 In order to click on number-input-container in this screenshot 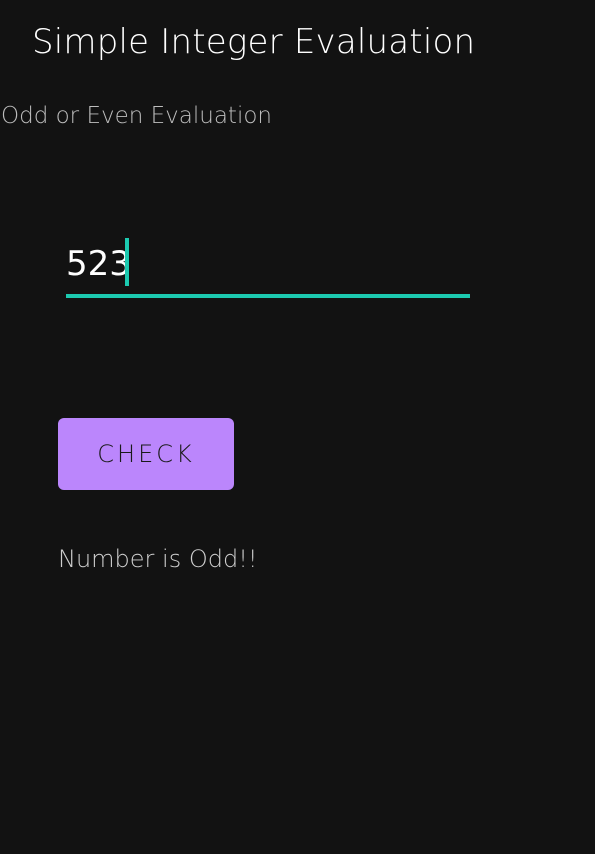, I will do `click(268, 267)`.